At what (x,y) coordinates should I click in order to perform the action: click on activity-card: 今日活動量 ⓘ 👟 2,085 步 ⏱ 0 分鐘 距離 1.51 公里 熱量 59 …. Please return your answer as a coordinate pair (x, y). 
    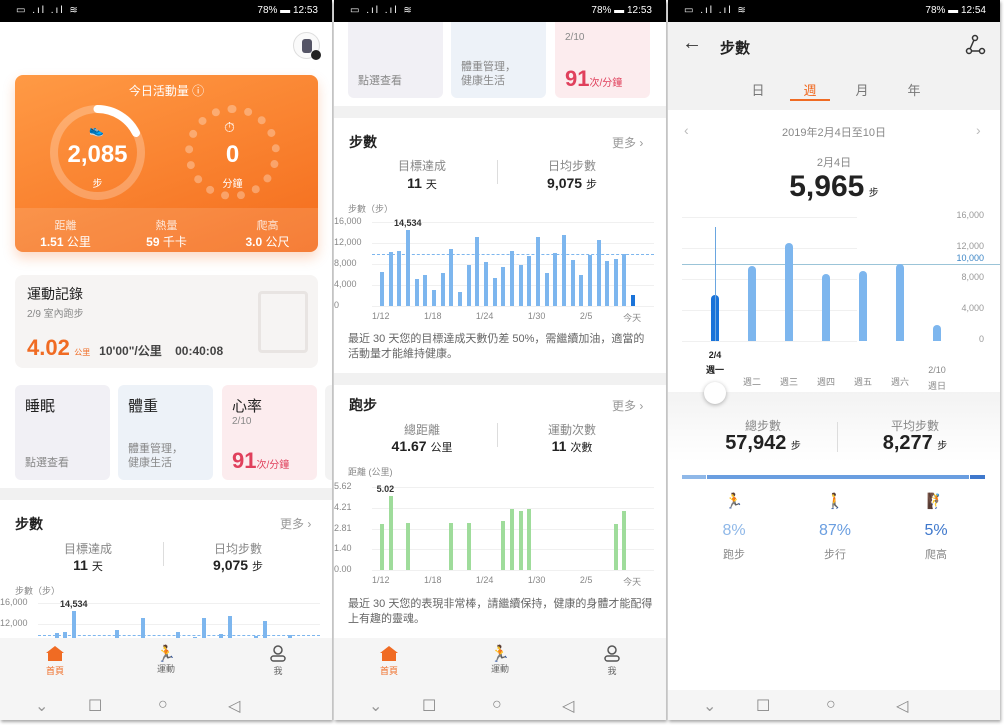
    Looking at the image, I should click on (166, 163).